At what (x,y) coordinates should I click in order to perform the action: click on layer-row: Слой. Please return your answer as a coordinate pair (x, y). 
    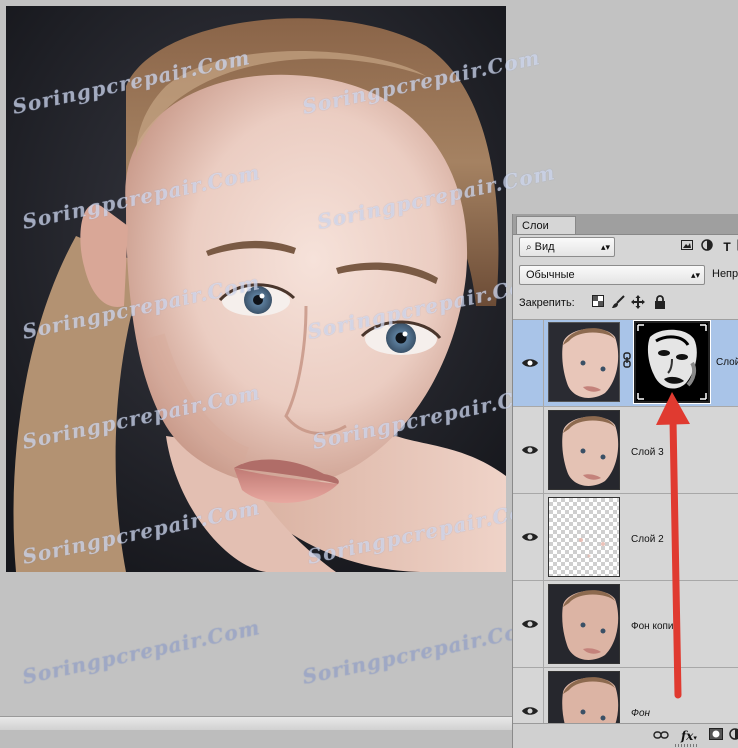
    Looking at the image, I should click on (625, 363).